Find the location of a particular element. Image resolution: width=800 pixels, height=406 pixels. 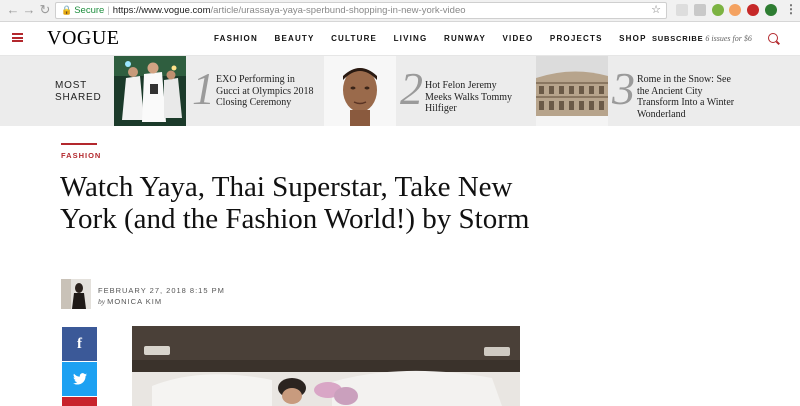

rank-number: 3 is located at coordinates (623, 88).